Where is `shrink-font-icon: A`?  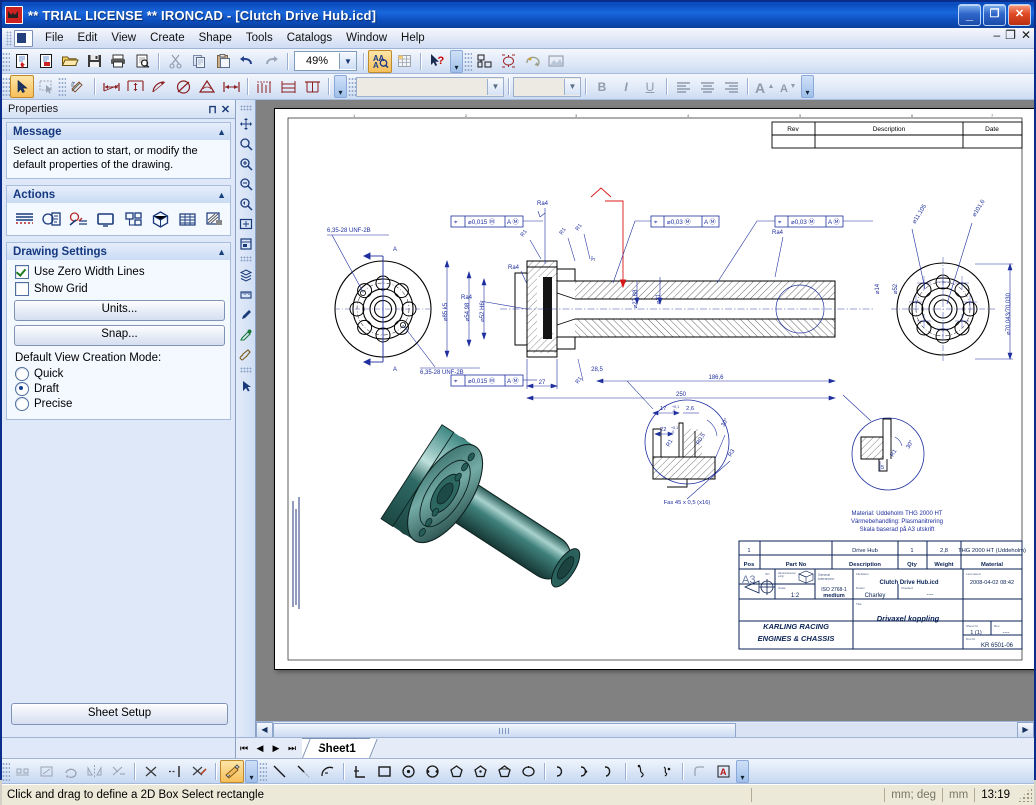 shrink-font-icon: A is located at coordinates (788, 86).